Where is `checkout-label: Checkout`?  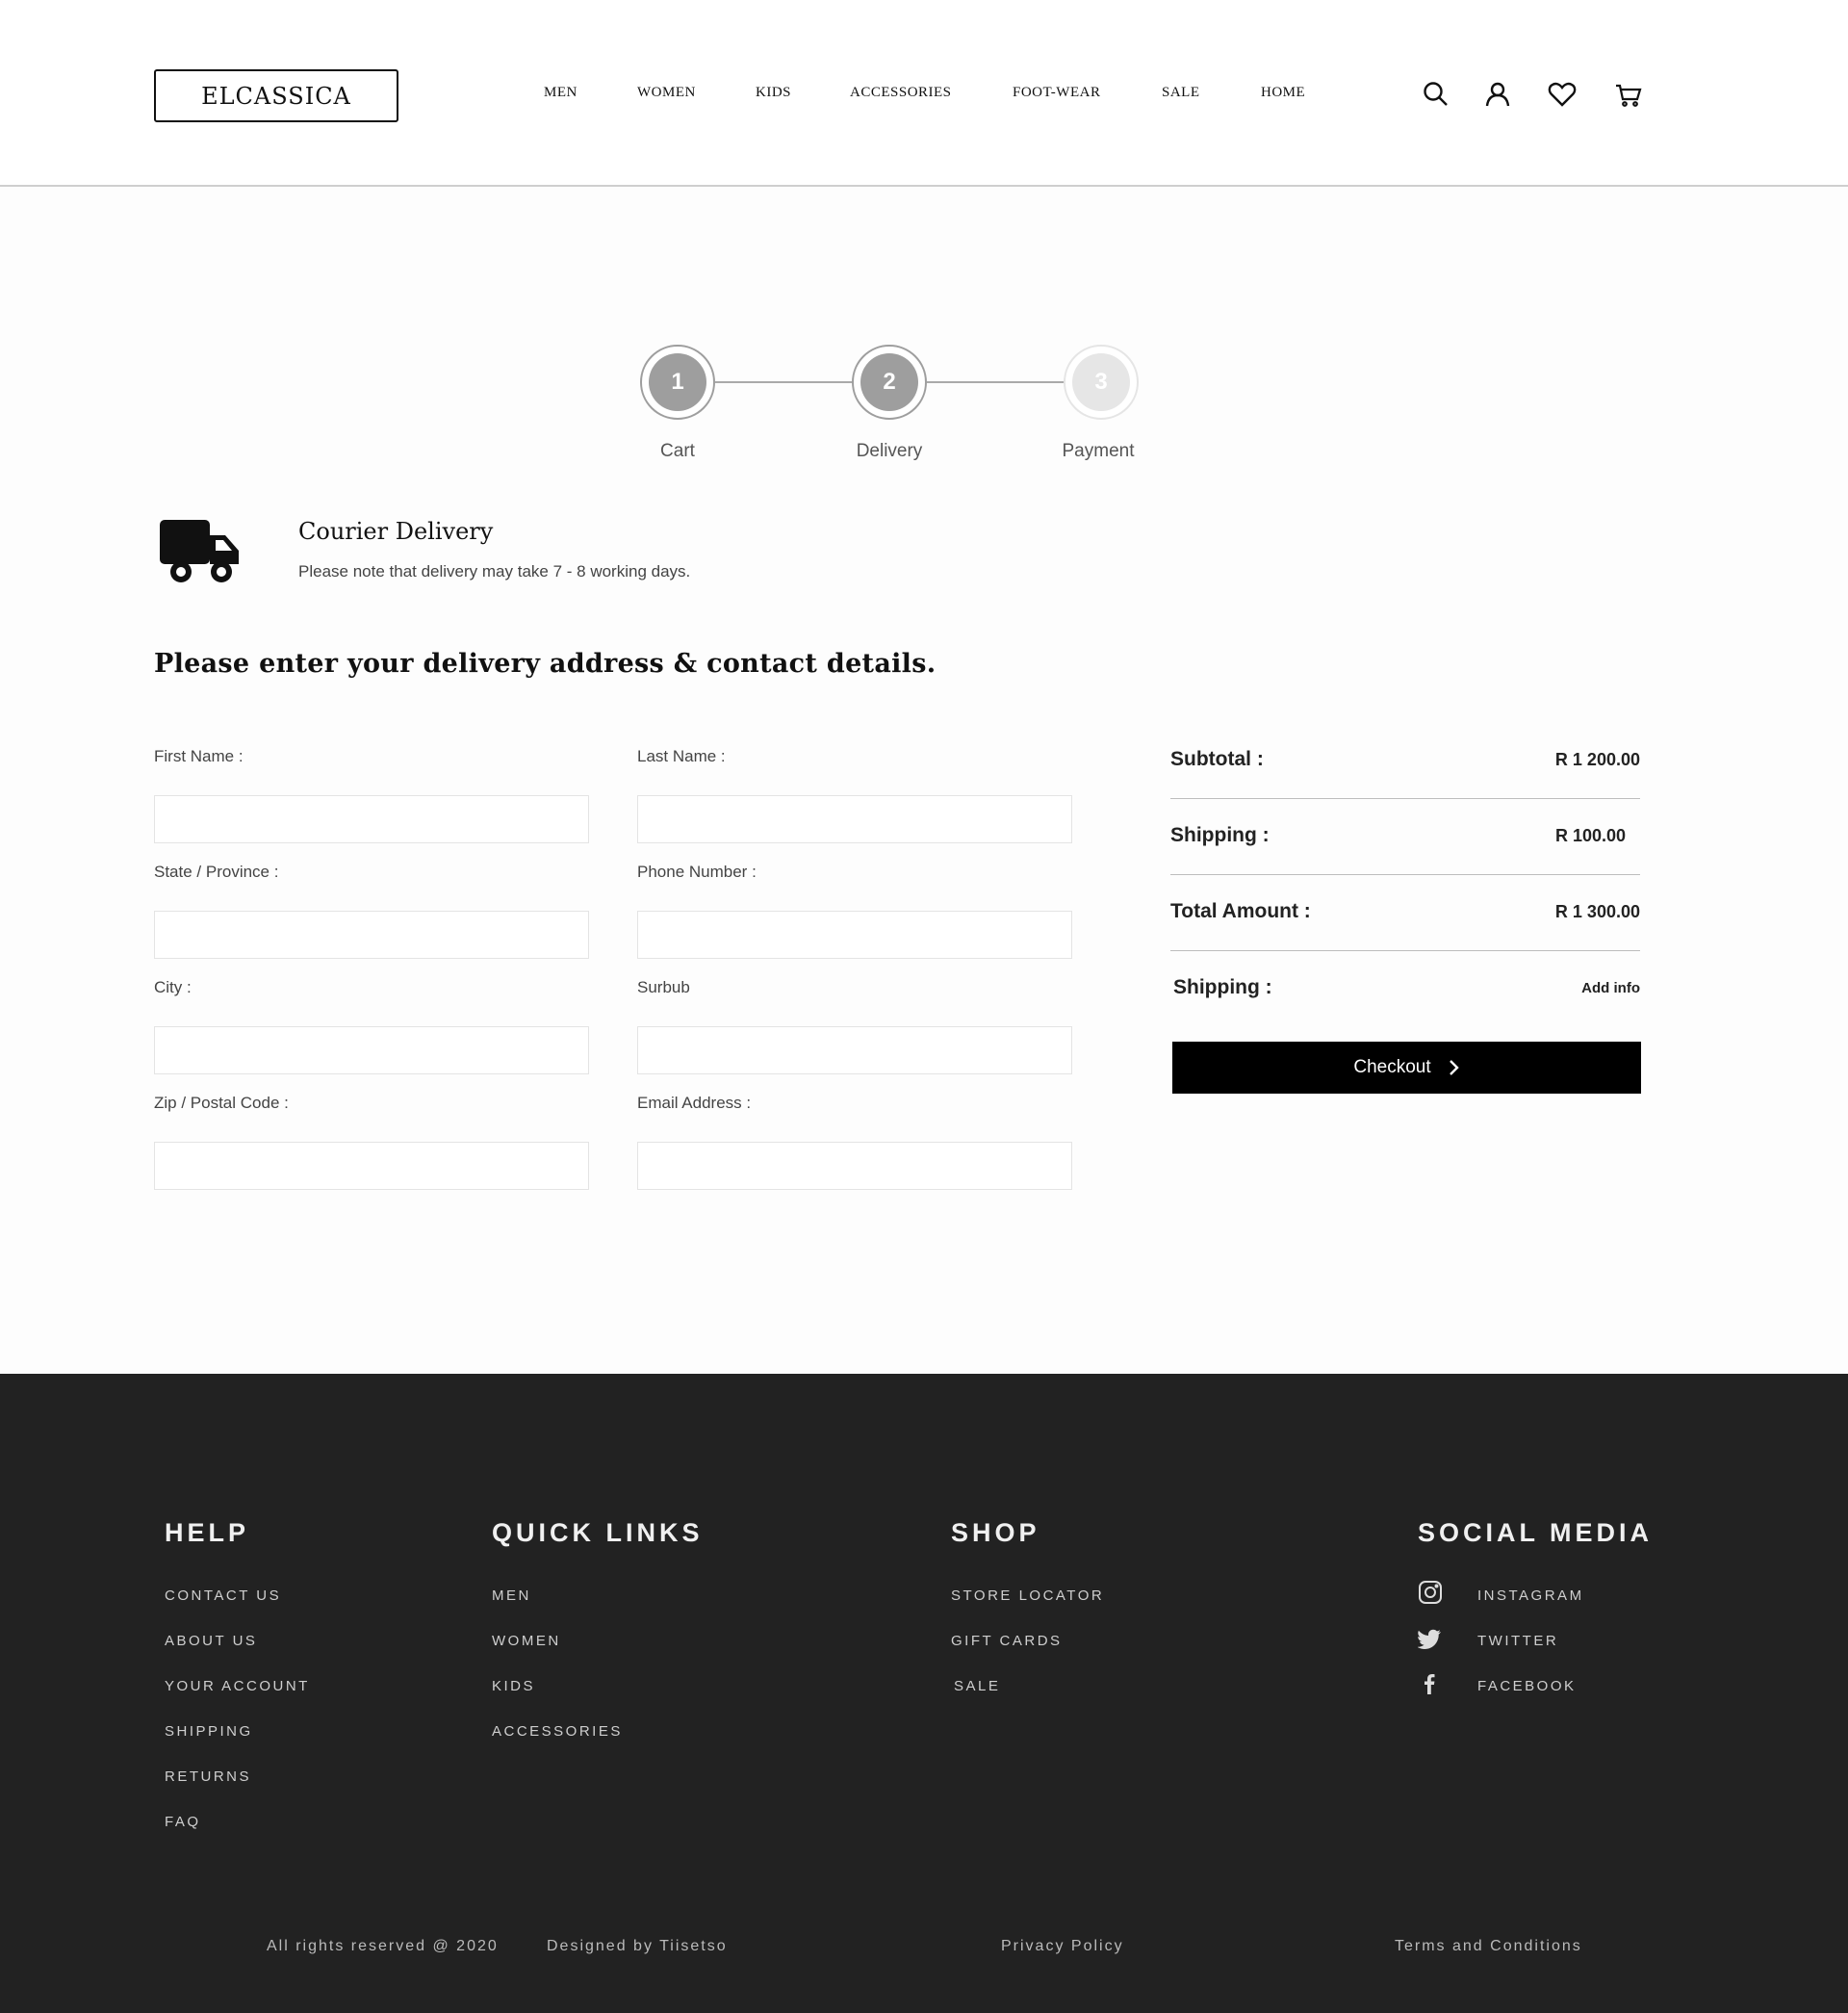 checkout-label: Checkout is located at coordinates (1392, 1067).